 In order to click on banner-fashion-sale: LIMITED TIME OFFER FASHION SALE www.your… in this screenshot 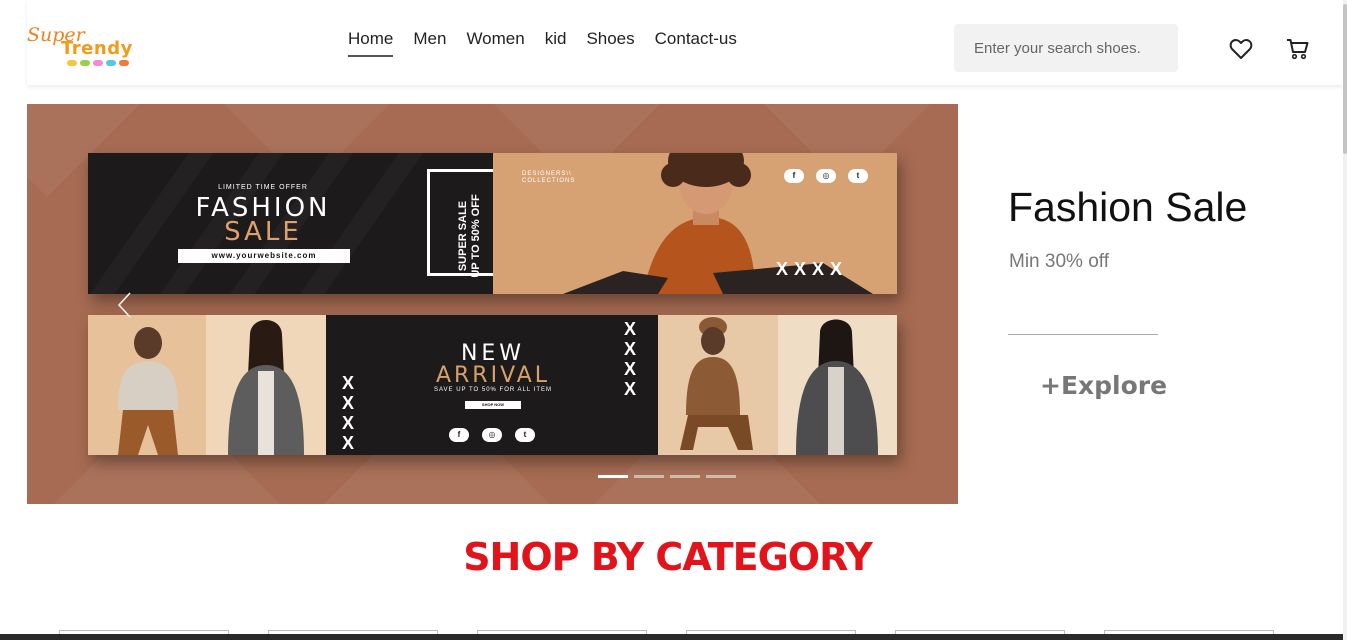, I will do `click(492, 223)`.